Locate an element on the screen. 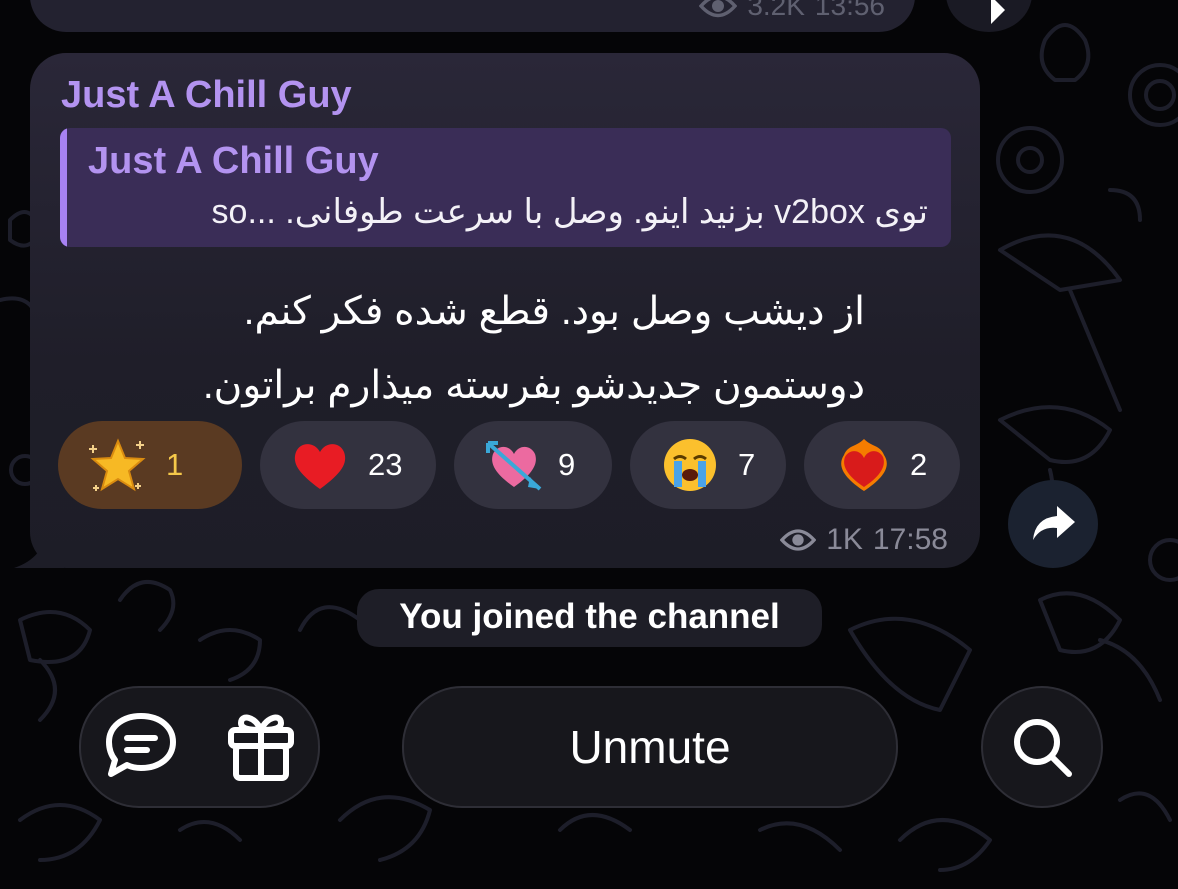 The width and height of the screenshot is (1178, 889). unmute-button: Unmute is located at coordinates (650, 747).